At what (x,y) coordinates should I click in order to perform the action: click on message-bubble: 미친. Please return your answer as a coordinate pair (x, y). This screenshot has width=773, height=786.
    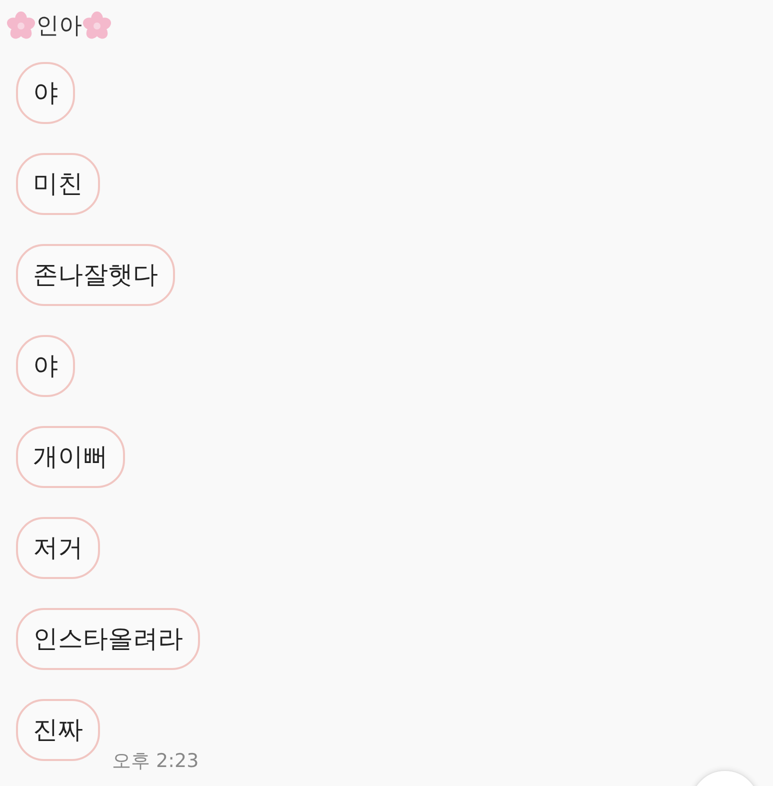
    Looking at the image, I should click on (58, 184).